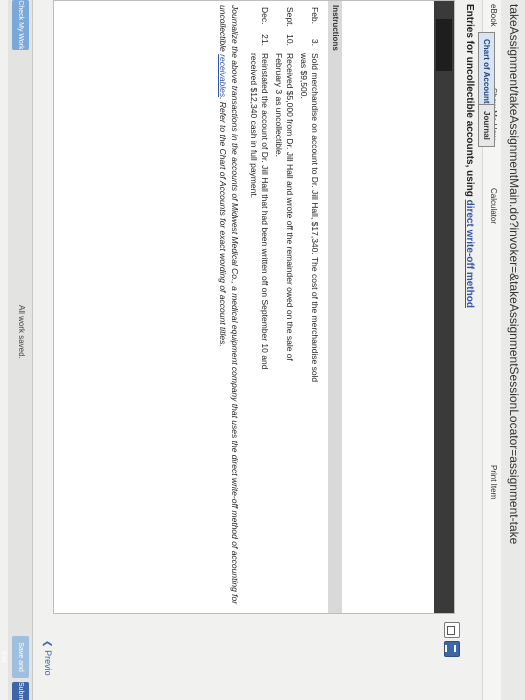 The width and height of the screenshot is (525, 700). What do you see at coordinates (304, 76) in the screenshot?
I see `row-1-line-2: was $9,500.` at bounding box center [304, 76].